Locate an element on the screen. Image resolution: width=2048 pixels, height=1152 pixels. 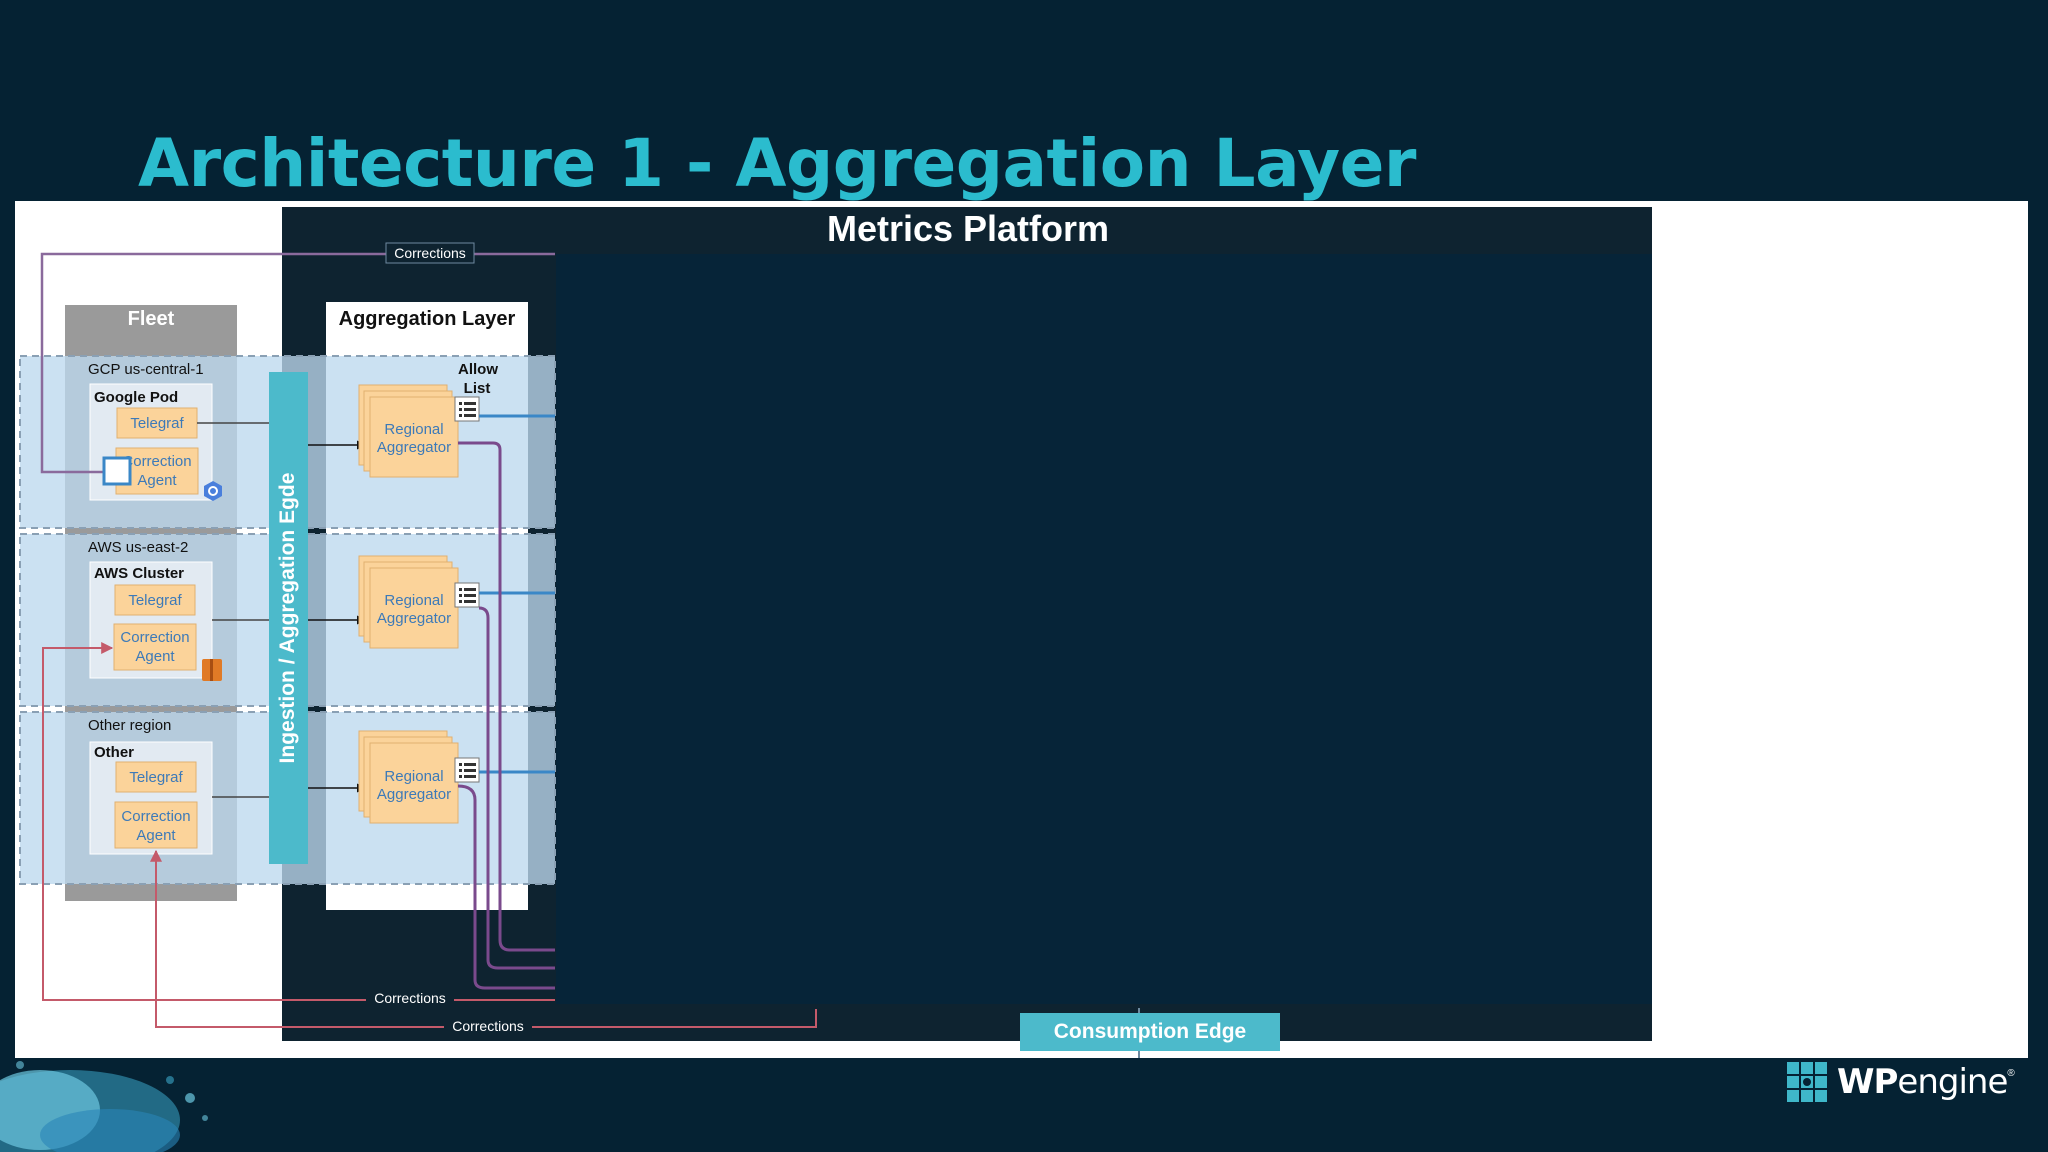
aggregator-line2-gcp: Aggregator is located at coordinates (414, 447).